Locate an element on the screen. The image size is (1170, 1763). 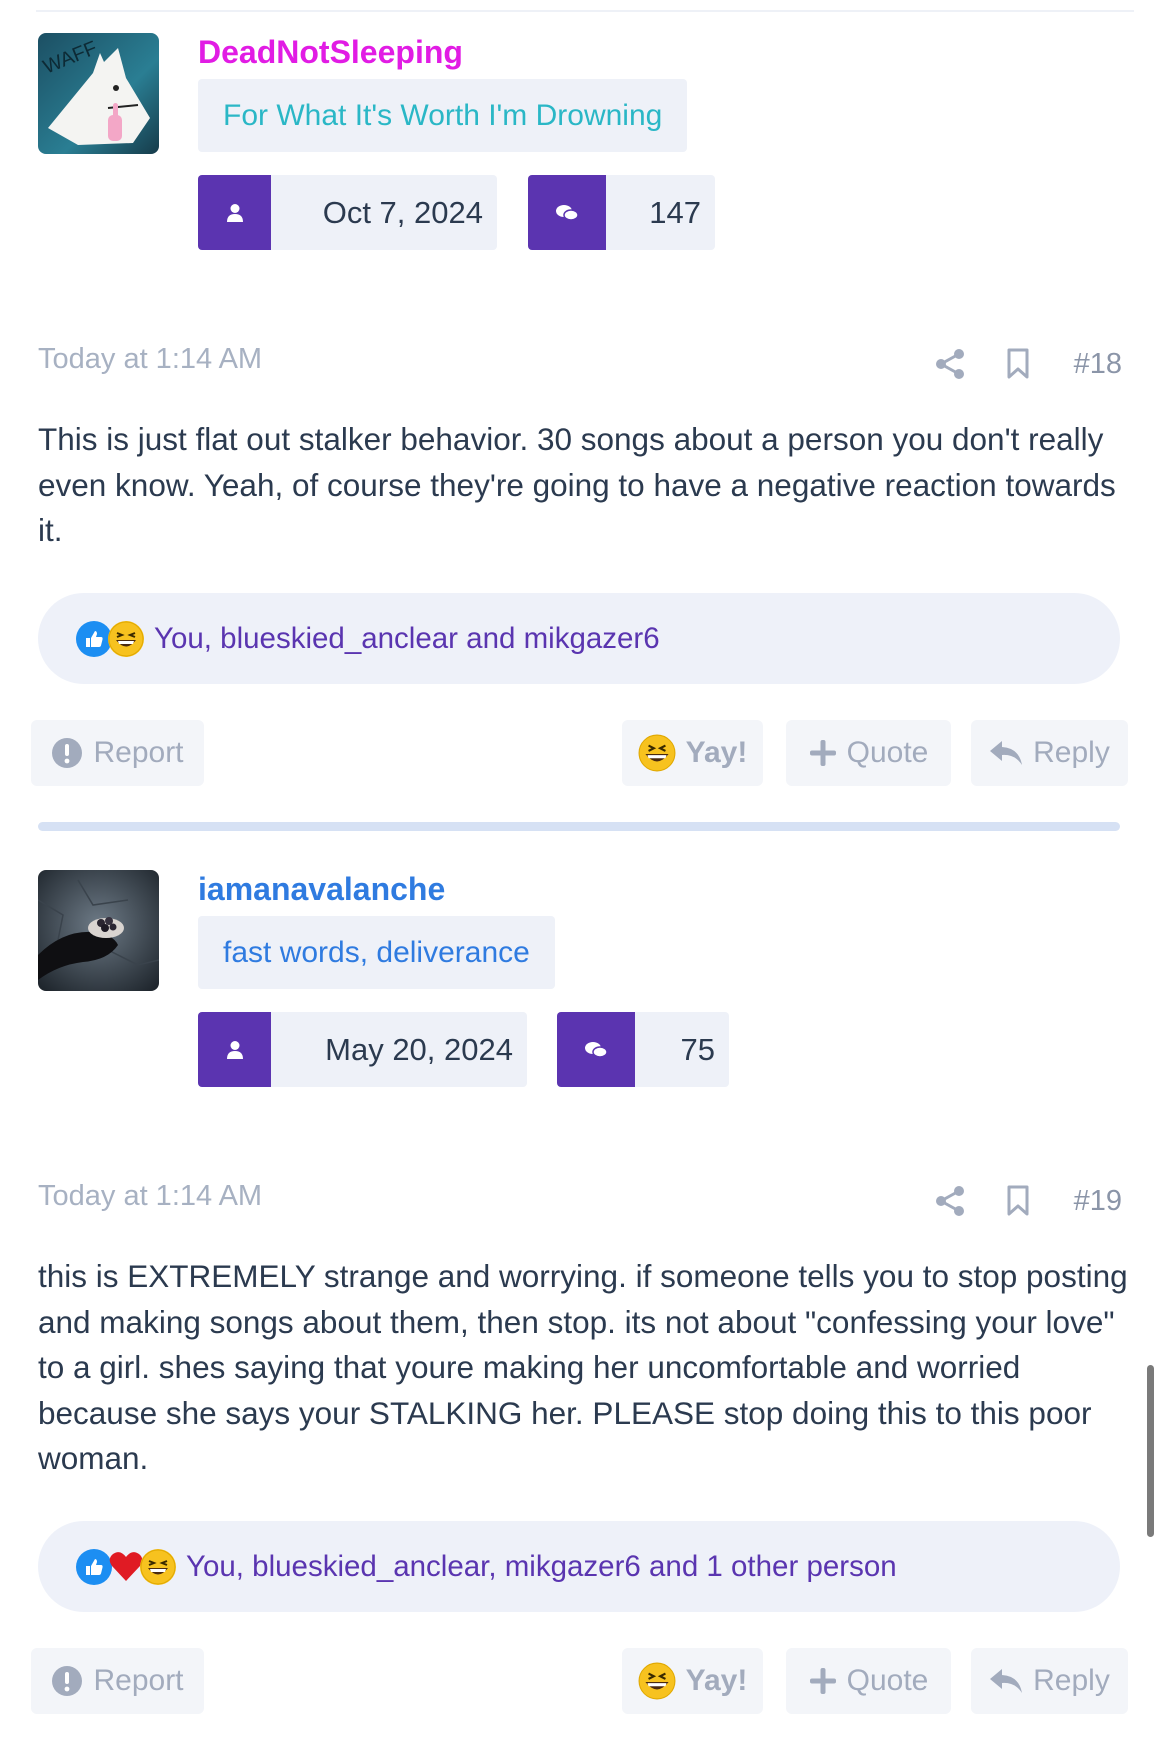
post-tools: #19 is located at coordinates (1027, 1201).